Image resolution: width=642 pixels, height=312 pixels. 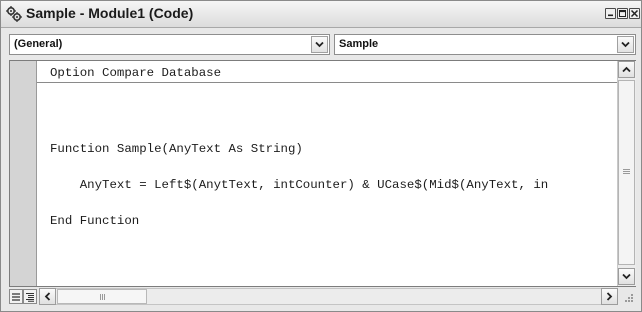 I want to click on bottom-bar, so click(x=322, y=297).